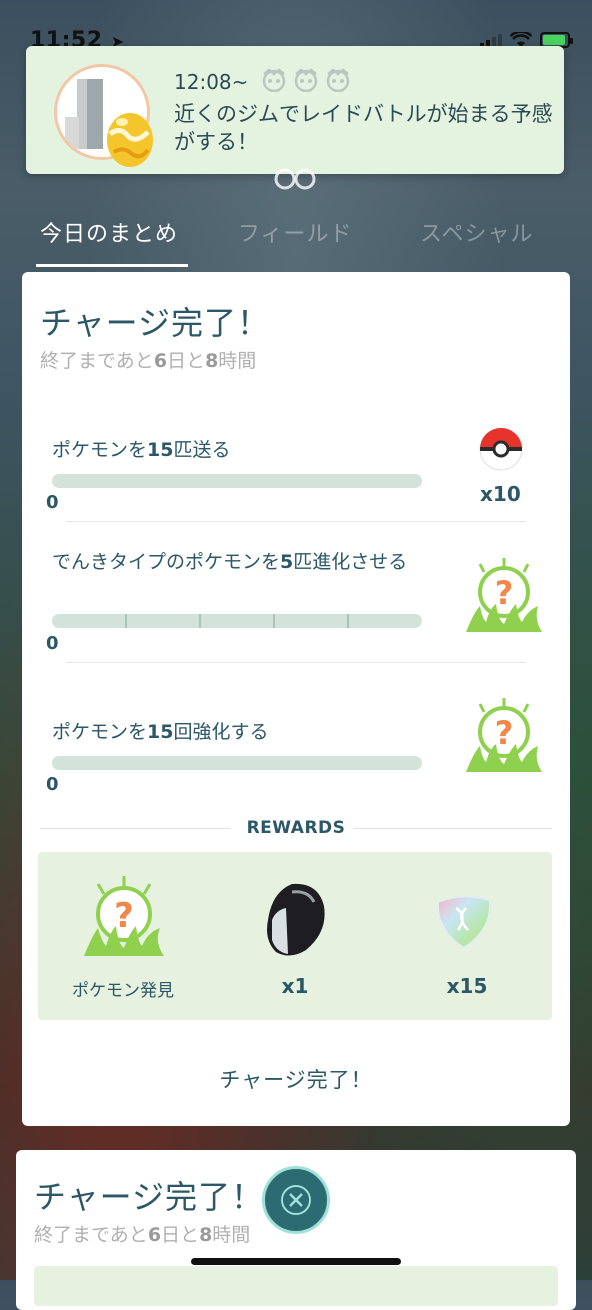 The image size is (592, 1310). I want to click on reward-label: ポケモン発見, so click(123, 991).